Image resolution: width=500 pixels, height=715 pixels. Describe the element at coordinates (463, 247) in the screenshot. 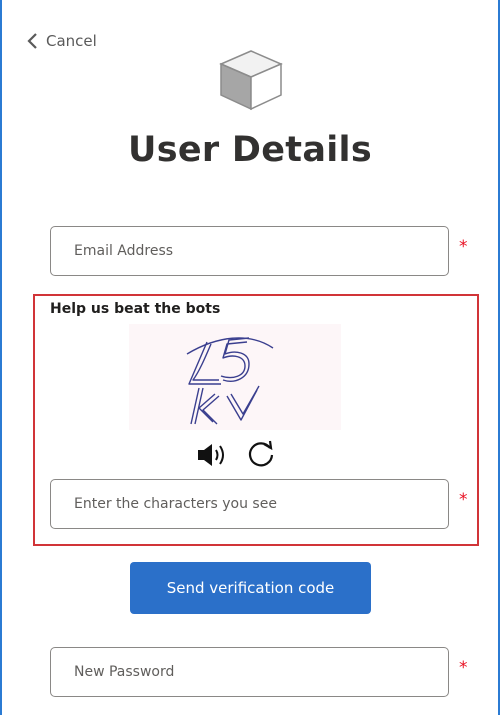

I see `email-required-marker: *` at that location.